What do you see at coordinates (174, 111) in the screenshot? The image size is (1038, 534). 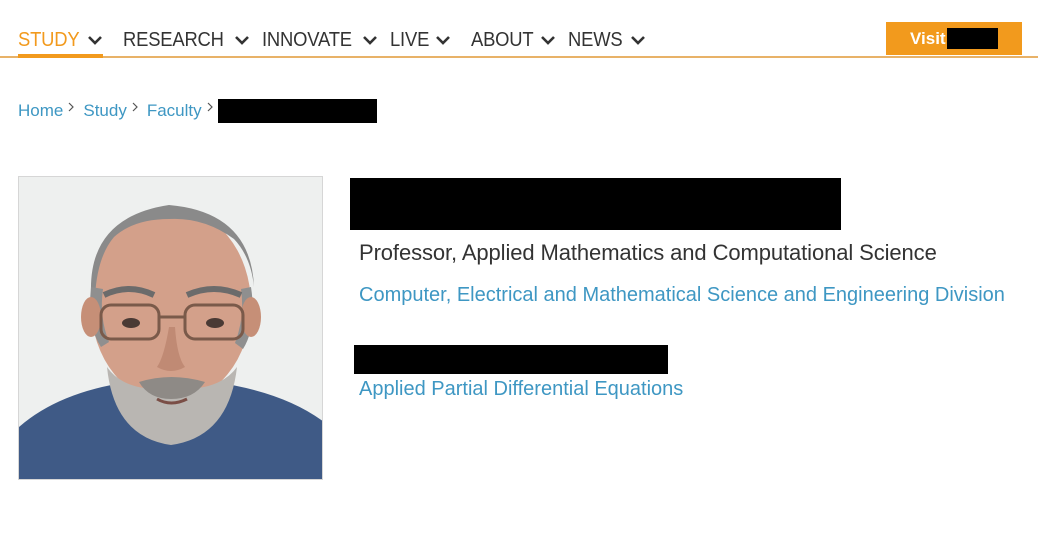 I see `breadcrumb-faculty: Faculty` at bounding box center [174, 111].